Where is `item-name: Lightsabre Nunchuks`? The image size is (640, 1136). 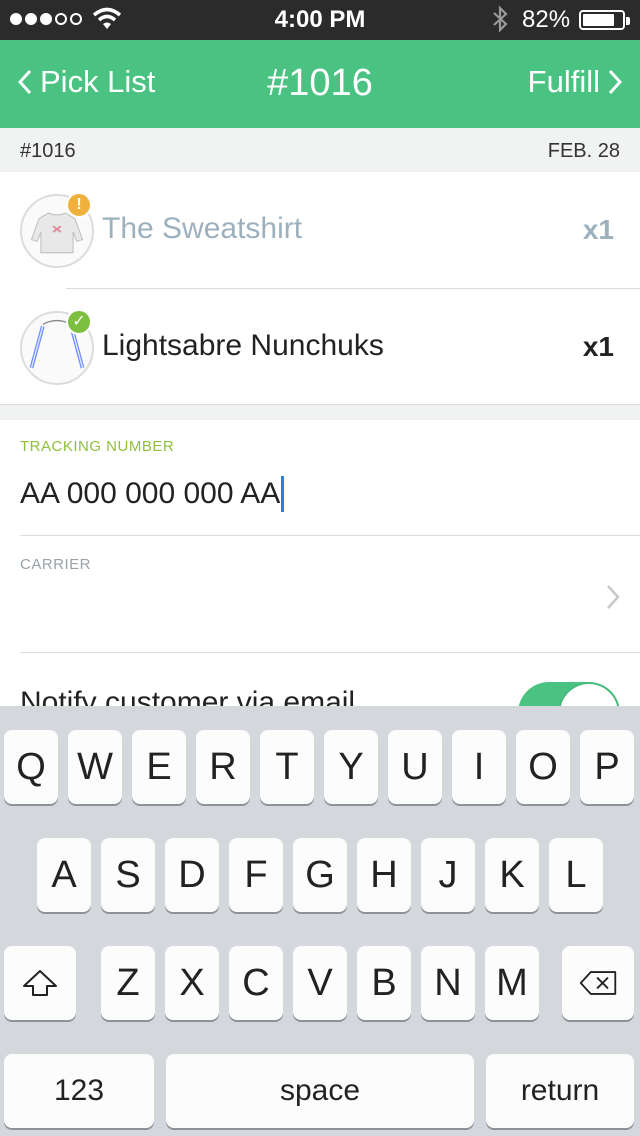 item-name: Lightsabre Nunchuks is located at coordinates (243, 345).